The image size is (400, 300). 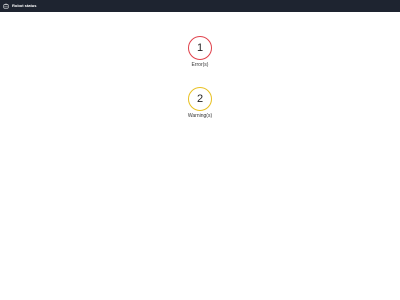 I want to click on robot-icon, so click(x=6, y=6).